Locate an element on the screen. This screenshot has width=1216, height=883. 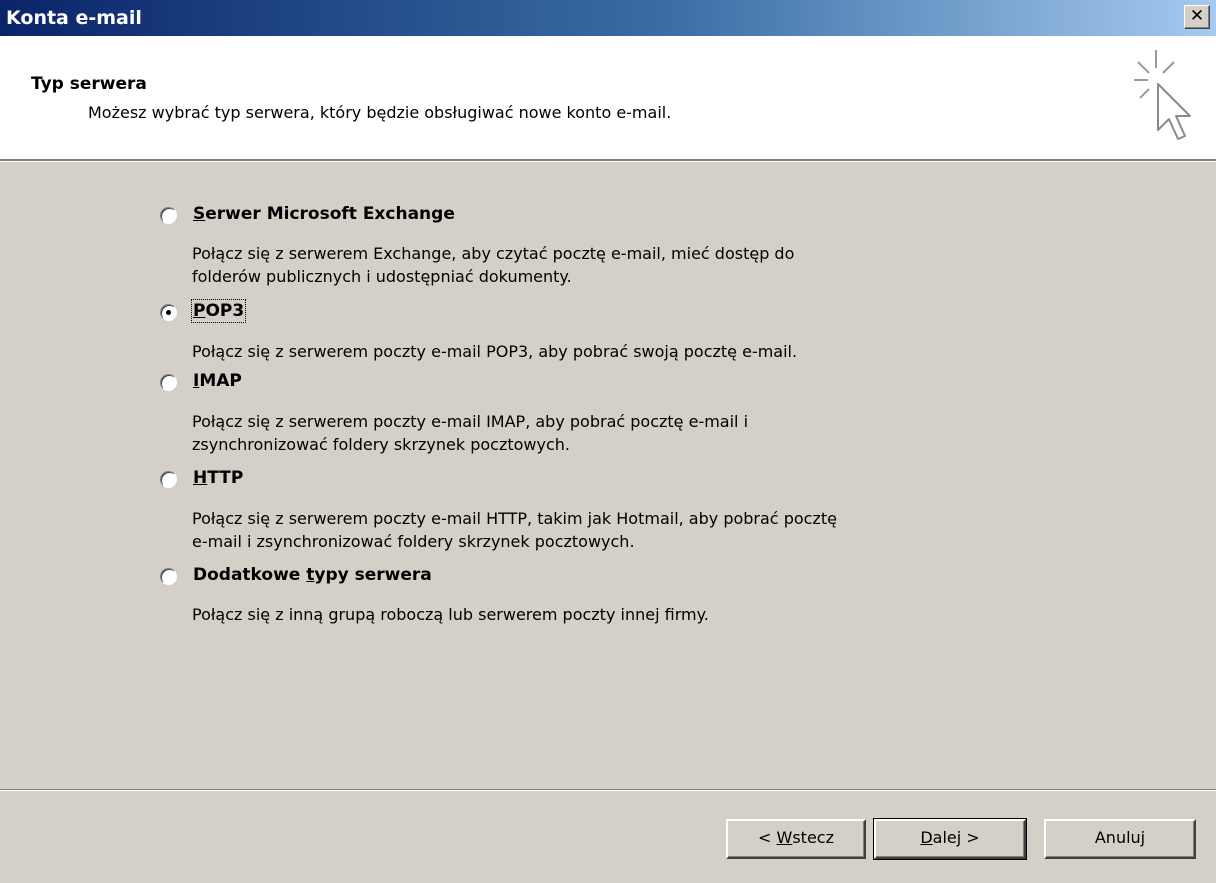
option-pop3-label: POP3 is located at coordinates (218, 311).